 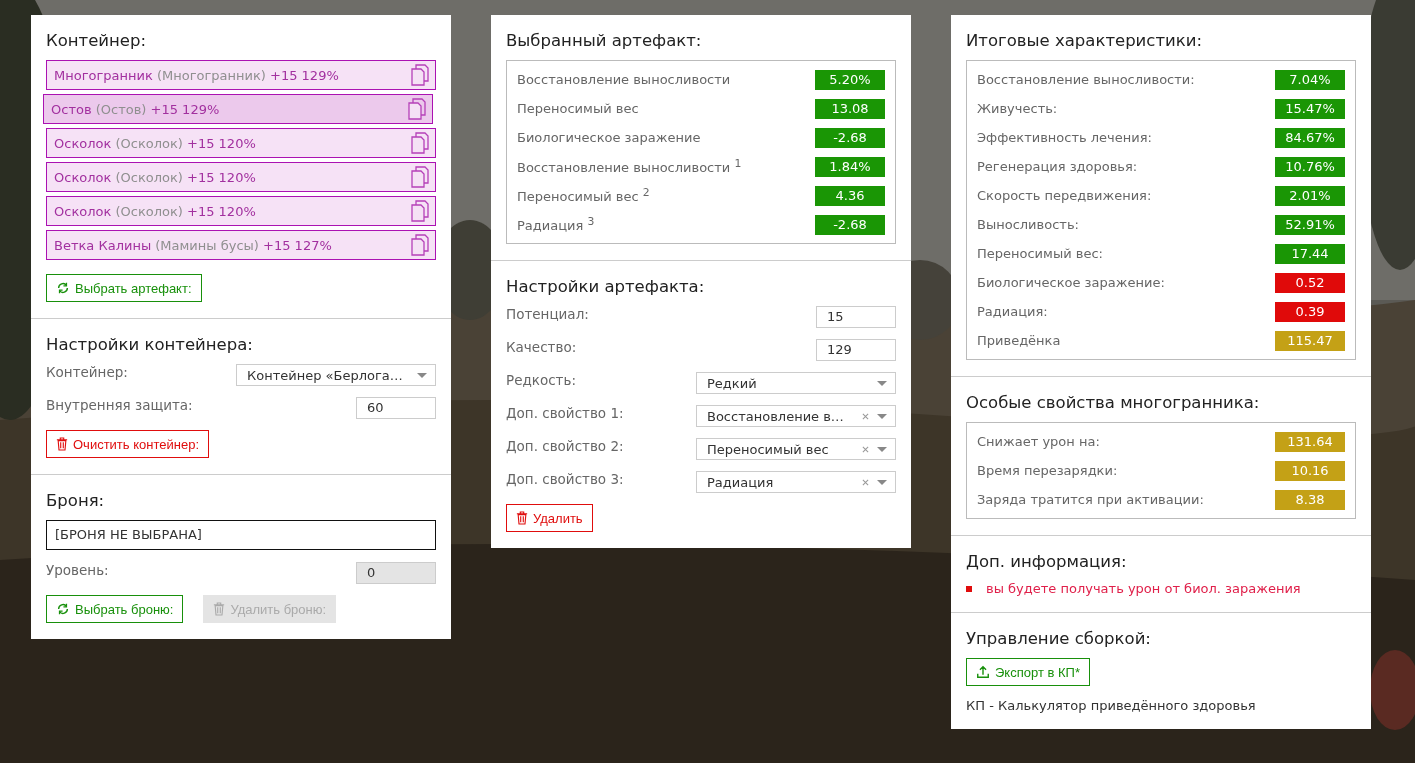 What do you see at coordinates (856, 350) in the screenshot?
I see `number-field: 129` at bounding box center [856, 350].